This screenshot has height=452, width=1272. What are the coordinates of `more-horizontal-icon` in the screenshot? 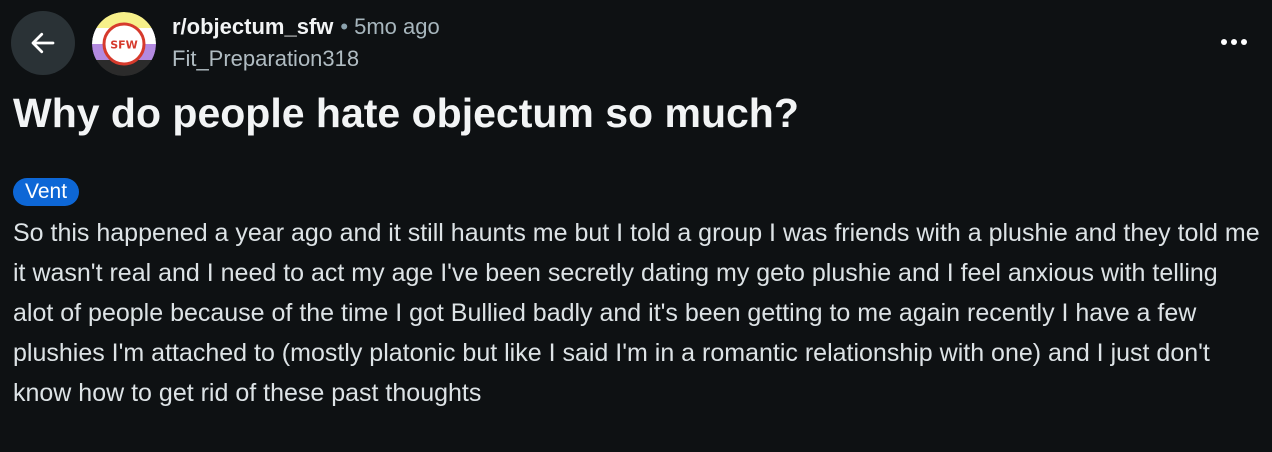 It's located at (1234, 42).